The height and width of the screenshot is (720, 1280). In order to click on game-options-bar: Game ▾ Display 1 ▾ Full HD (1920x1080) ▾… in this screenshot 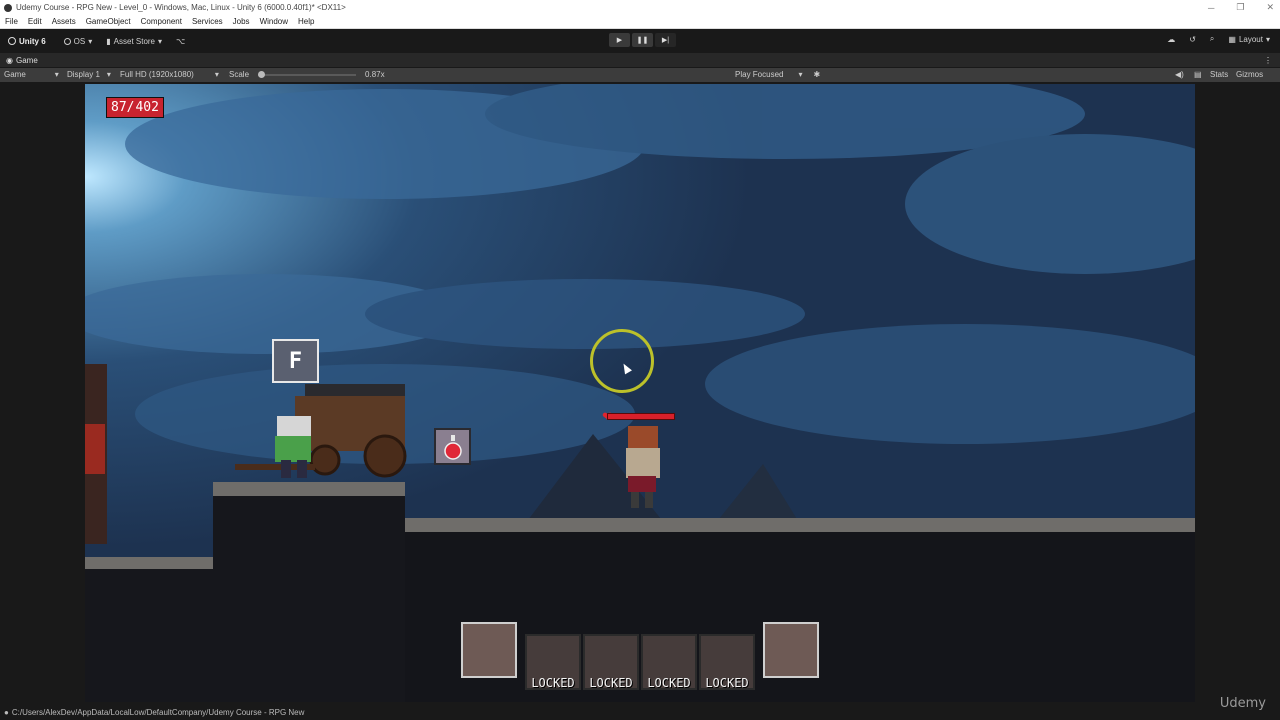, I will do `click(640, 75)`.